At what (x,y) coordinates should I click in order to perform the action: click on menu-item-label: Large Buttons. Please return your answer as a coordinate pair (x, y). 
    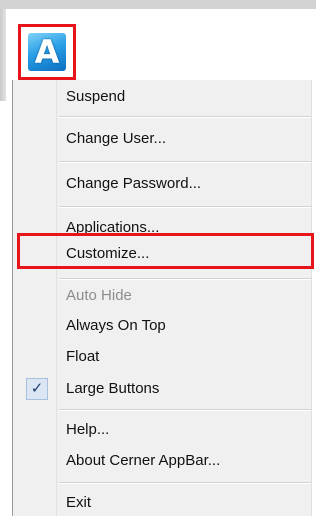
    Looking at the image, I should click on (113, 388).